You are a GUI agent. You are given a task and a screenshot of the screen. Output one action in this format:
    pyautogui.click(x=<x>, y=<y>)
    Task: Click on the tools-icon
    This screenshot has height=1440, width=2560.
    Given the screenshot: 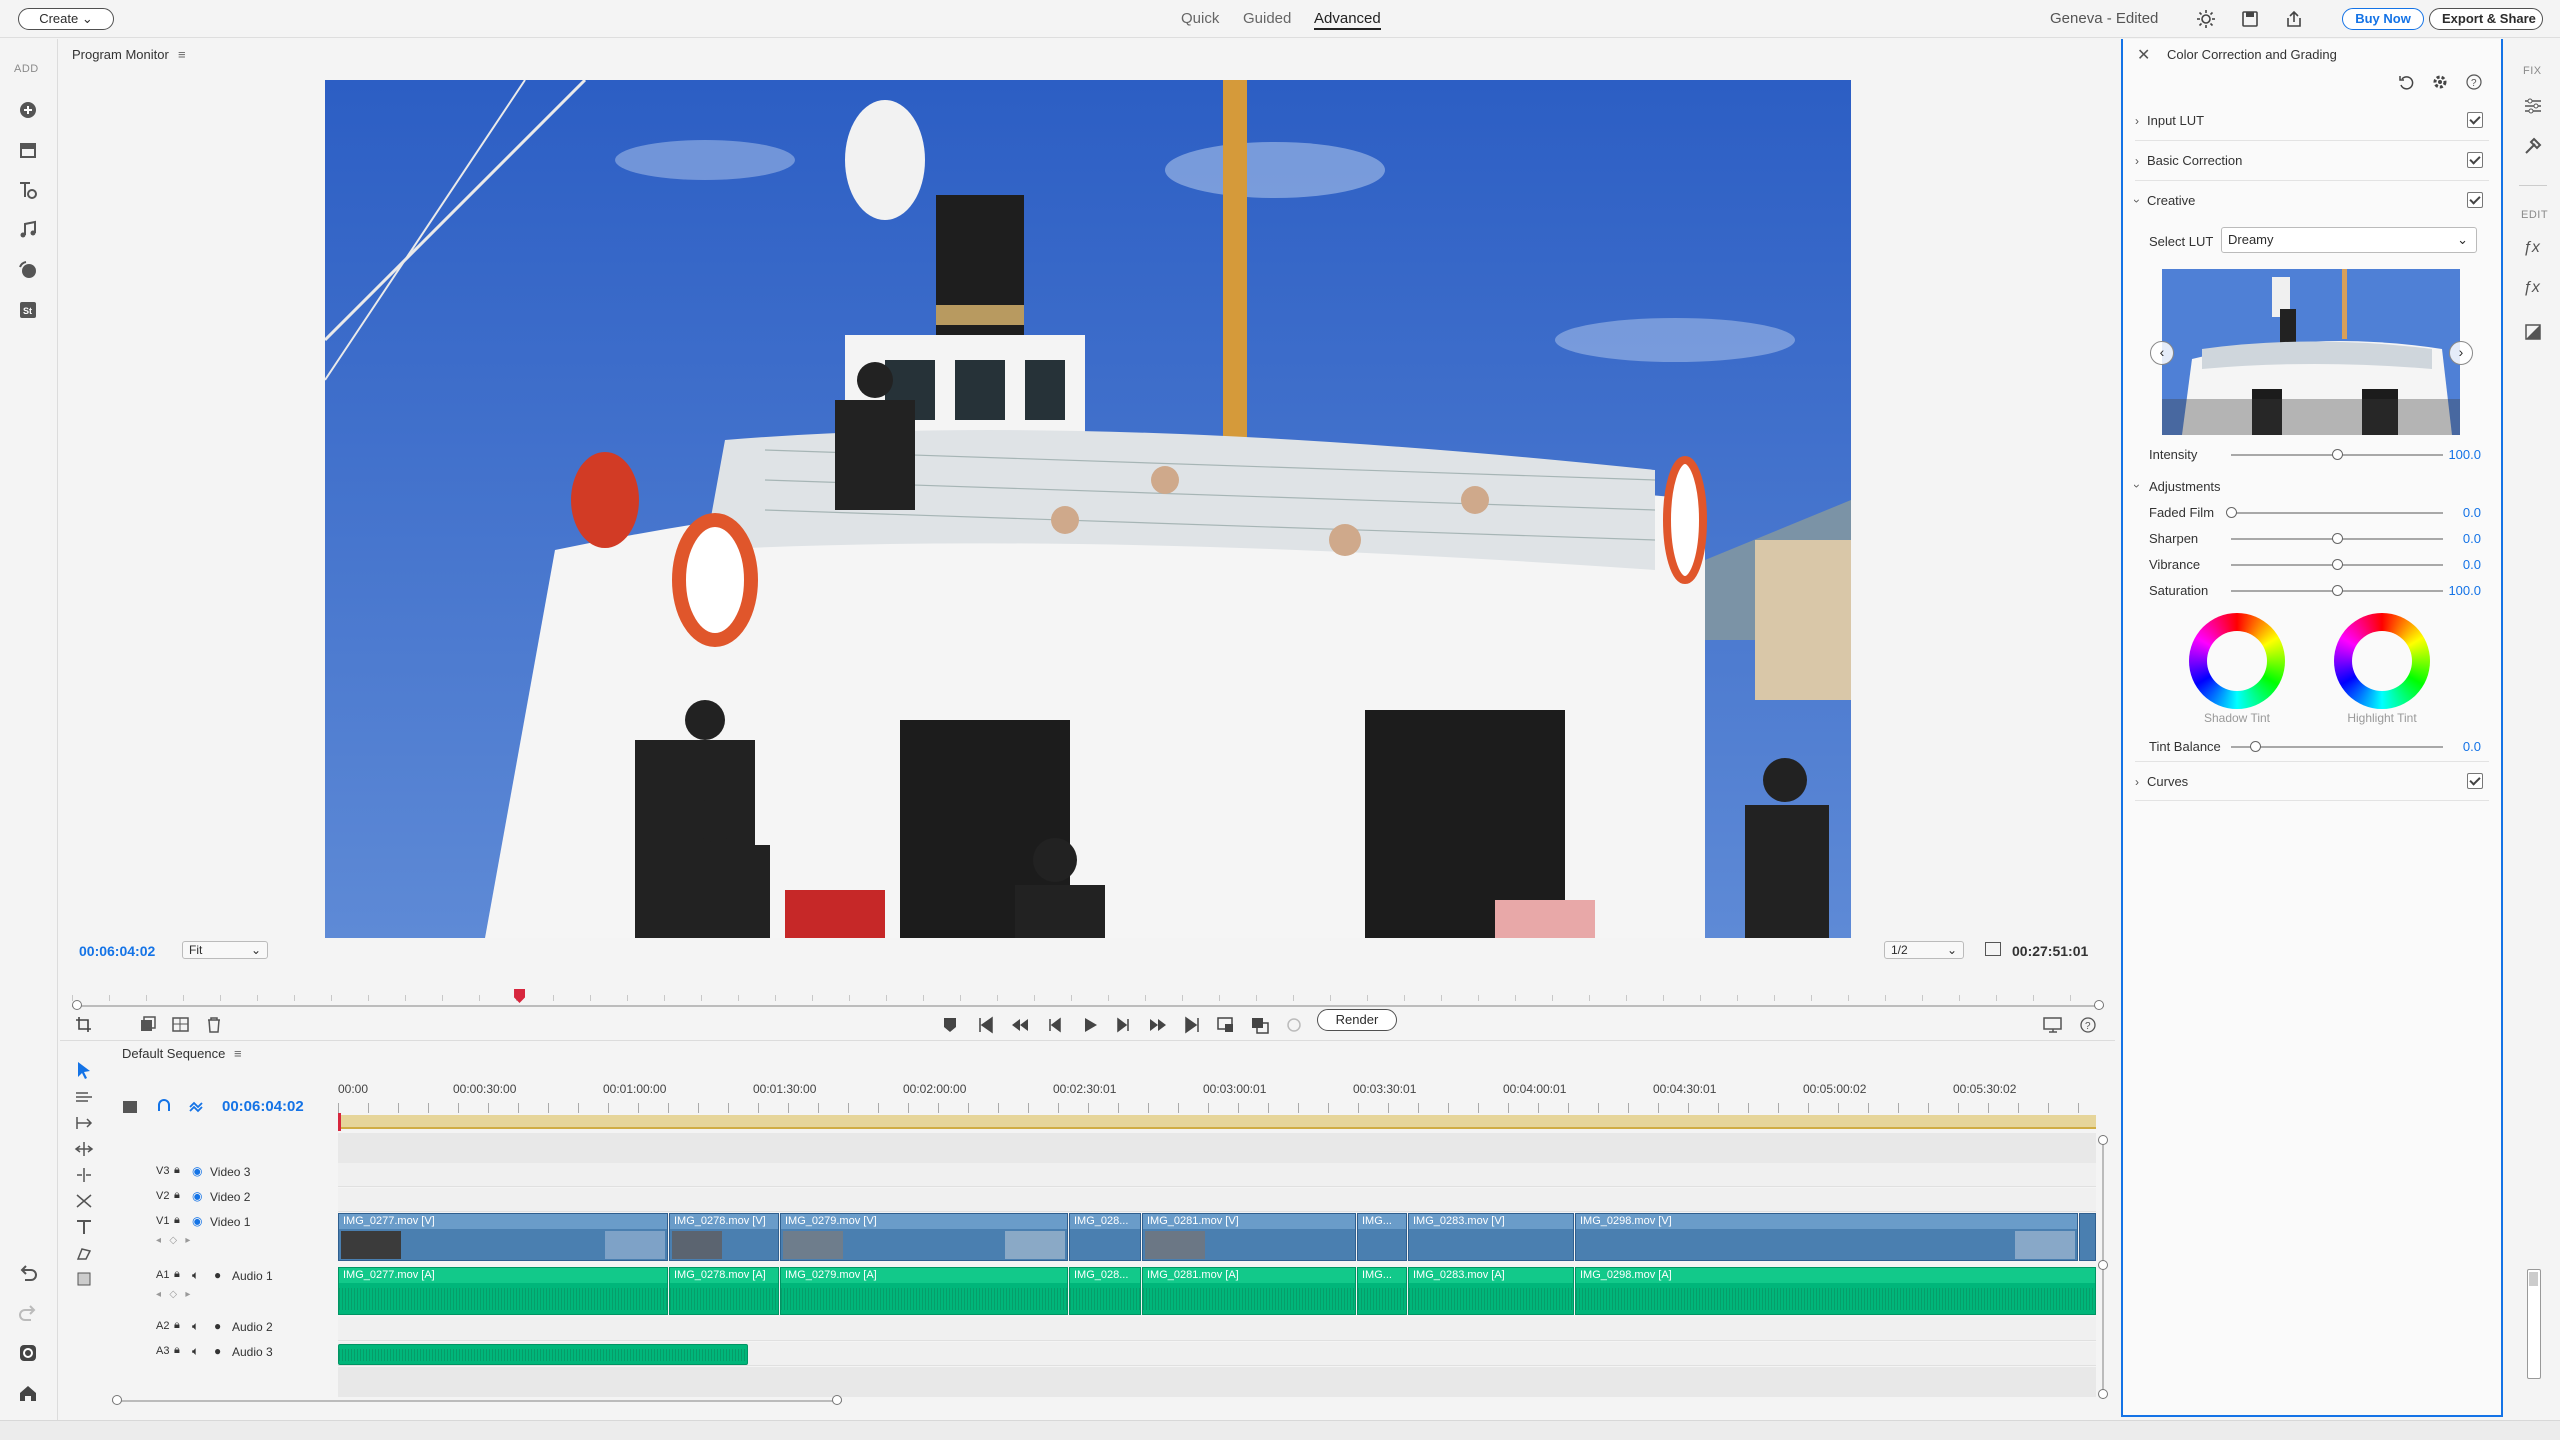 What is the action you would take?
    pyautogui.click(x=2533, y=146)
    